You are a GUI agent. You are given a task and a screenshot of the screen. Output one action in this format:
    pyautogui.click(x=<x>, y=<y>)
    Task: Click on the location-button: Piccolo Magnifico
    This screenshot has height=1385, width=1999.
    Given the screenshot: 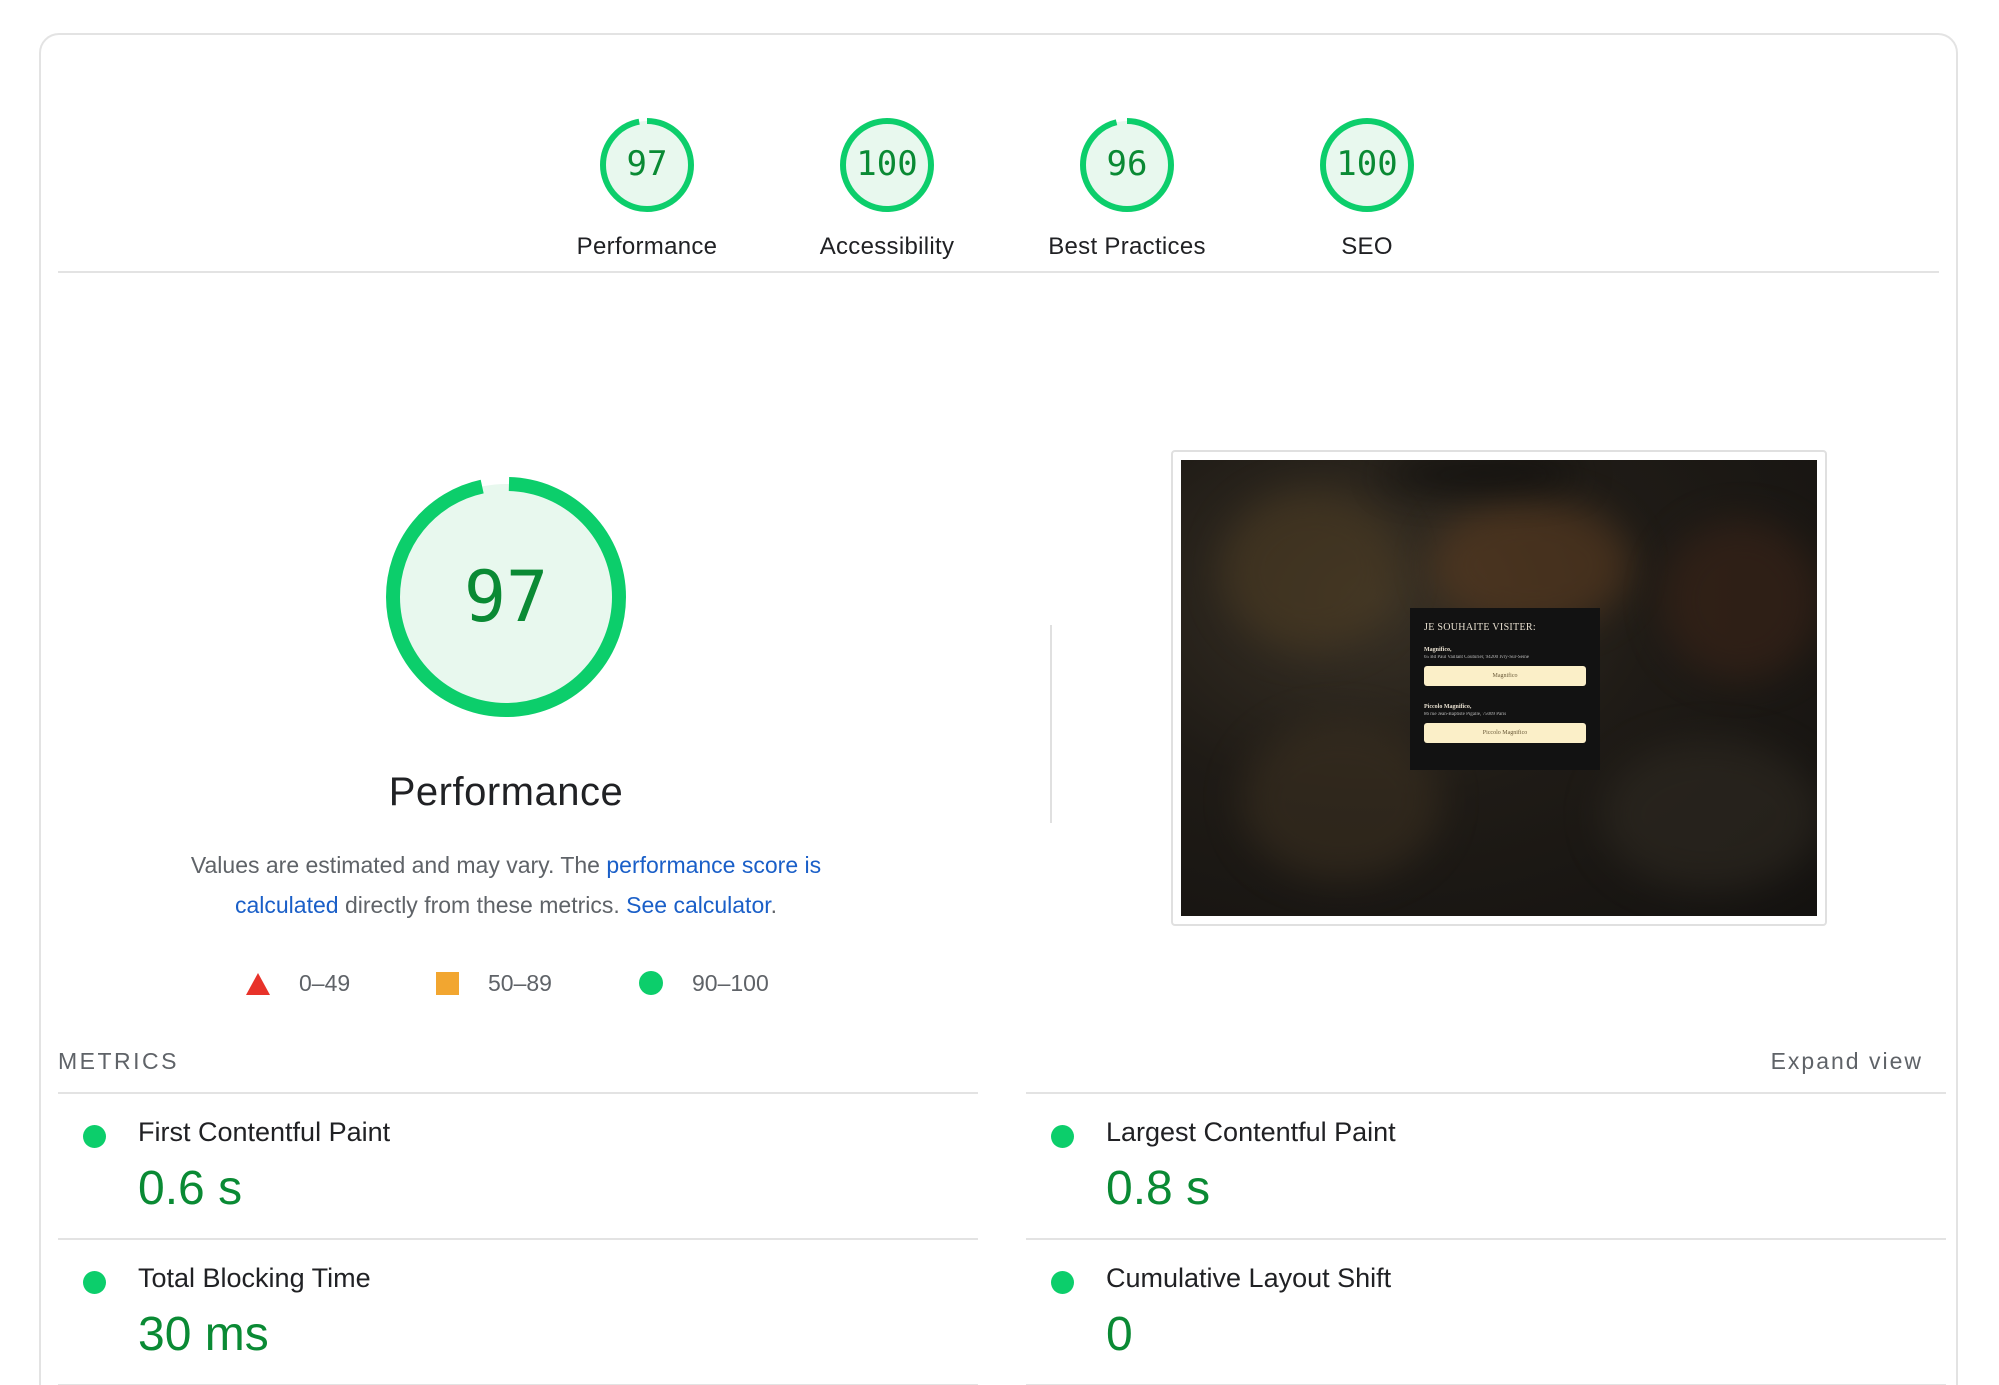 What is the action you would take?
    pyautogui.click(x=1505, y=733)
    